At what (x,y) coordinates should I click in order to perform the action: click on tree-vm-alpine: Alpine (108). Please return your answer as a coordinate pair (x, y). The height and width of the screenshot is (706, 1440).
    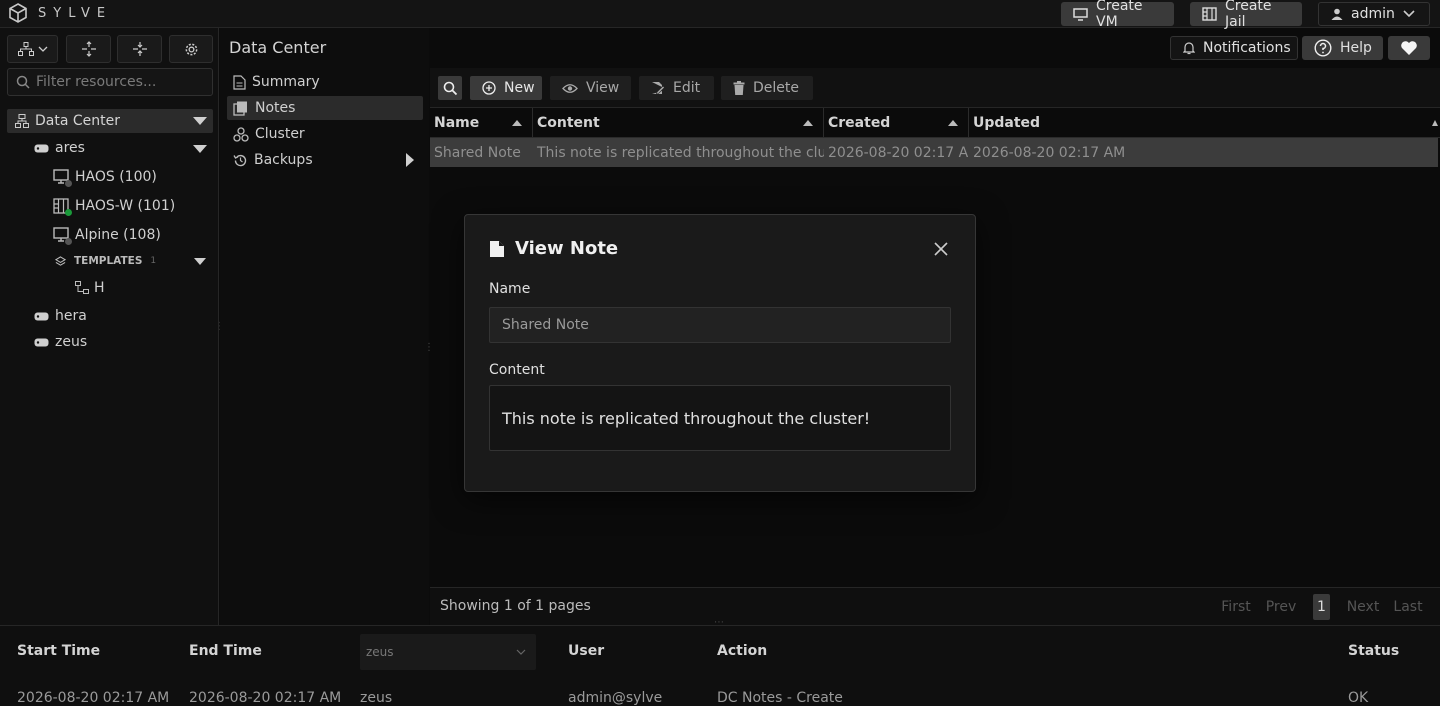
    Looking at the image, I should click on (107, 236).